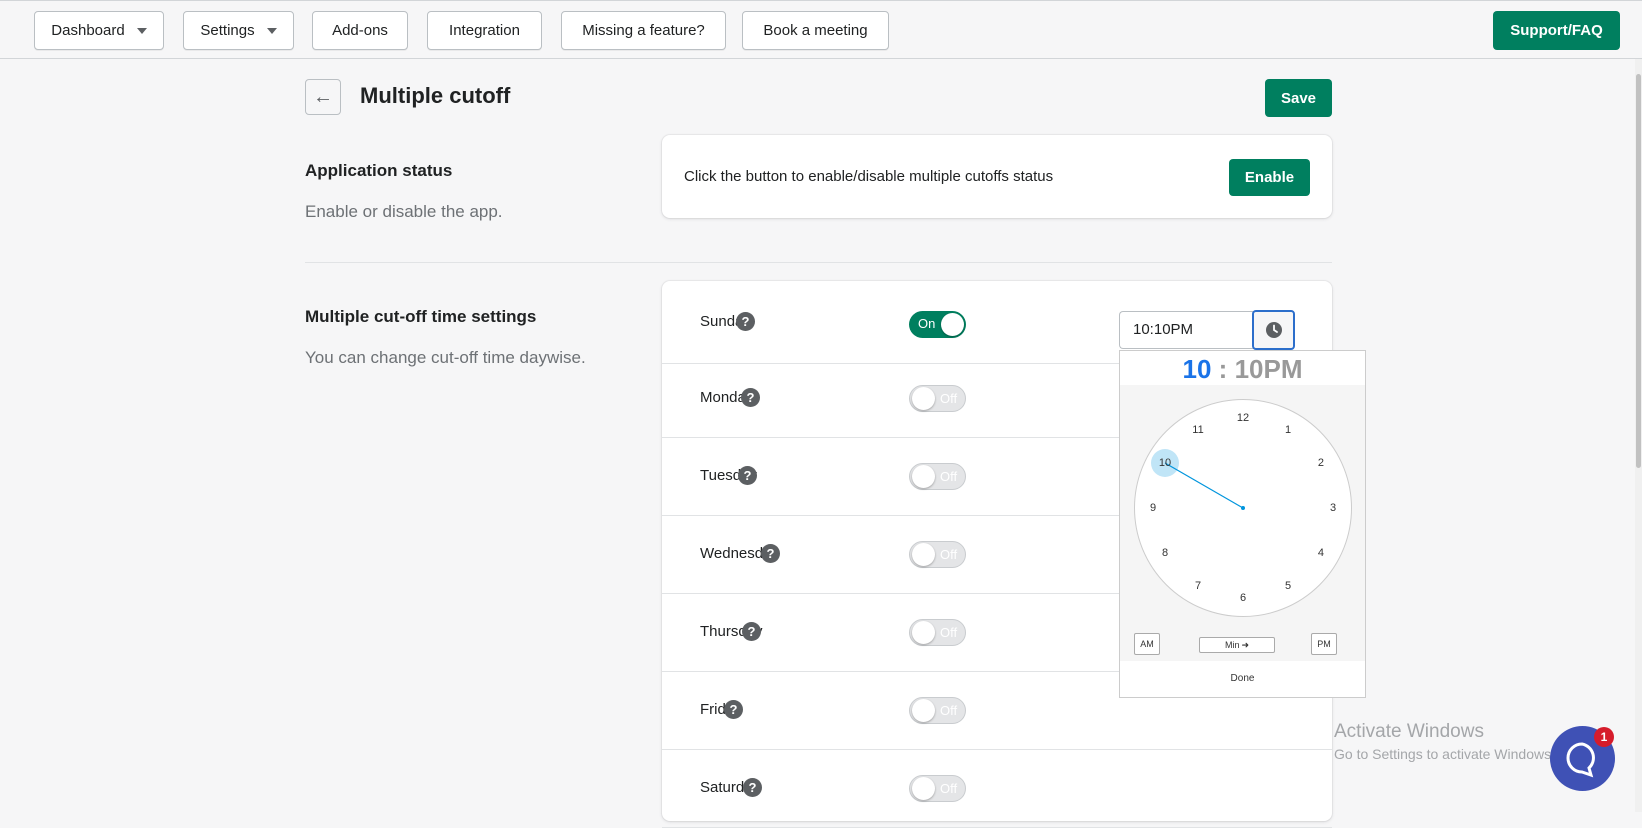 This screenshot has height=828, width=1642. I want to click on save-button: Save, so click(1298, 98).